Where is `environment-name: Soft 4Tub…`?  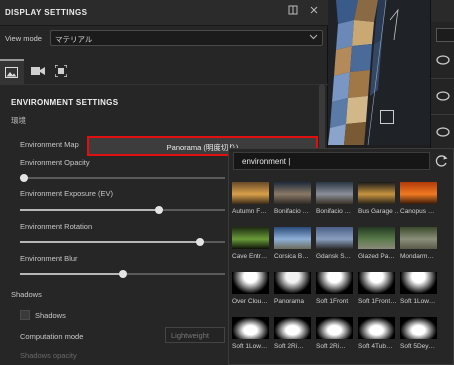 environment-name: Soft 4Tub… is located at coordinates (375, 346).